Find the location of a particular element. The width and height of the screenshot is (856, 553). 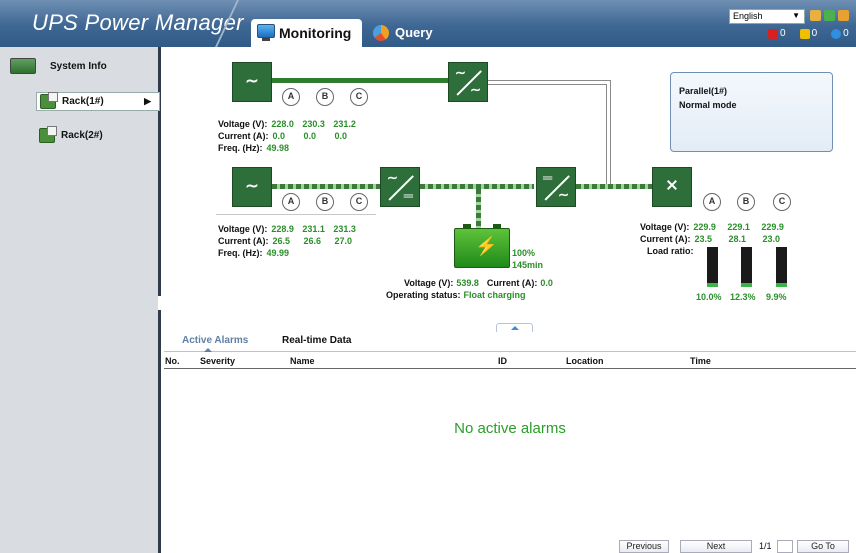

sidebar-item-rack-1: Rack(1#) ▶ is located at coordinates (98, 101).